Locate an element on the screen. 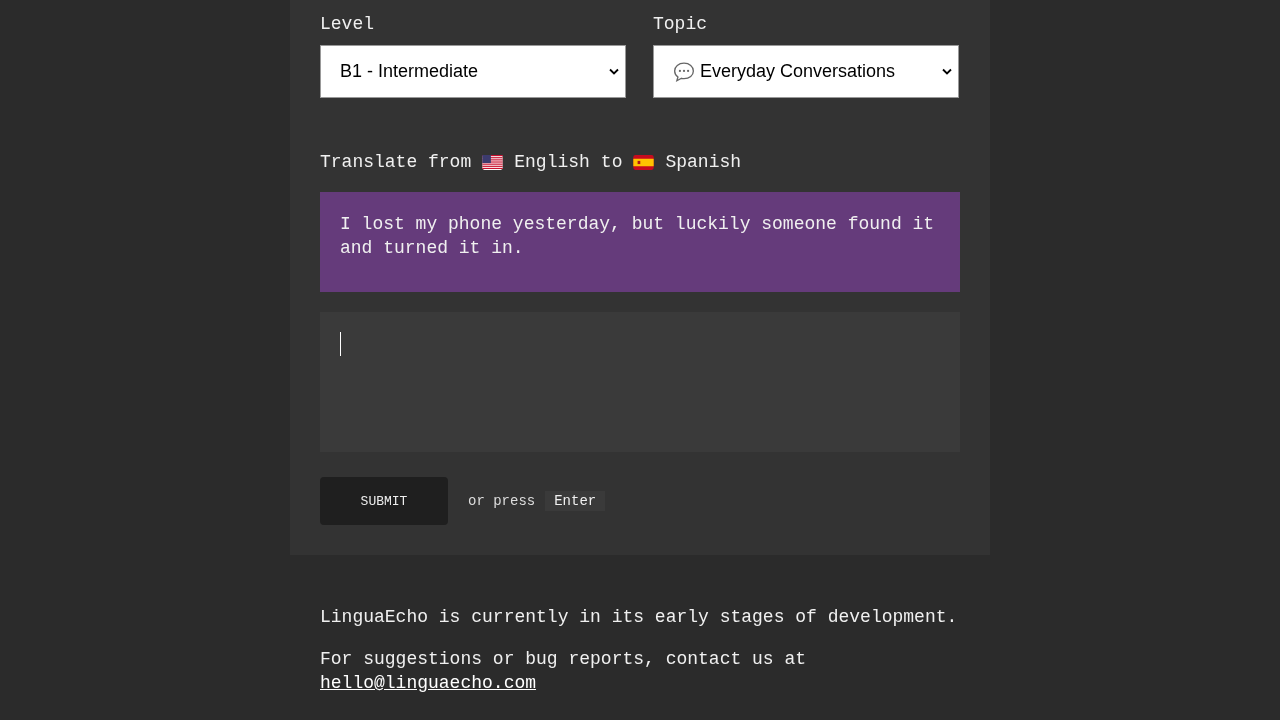  text-cursor is located at coordinates (340, 344).